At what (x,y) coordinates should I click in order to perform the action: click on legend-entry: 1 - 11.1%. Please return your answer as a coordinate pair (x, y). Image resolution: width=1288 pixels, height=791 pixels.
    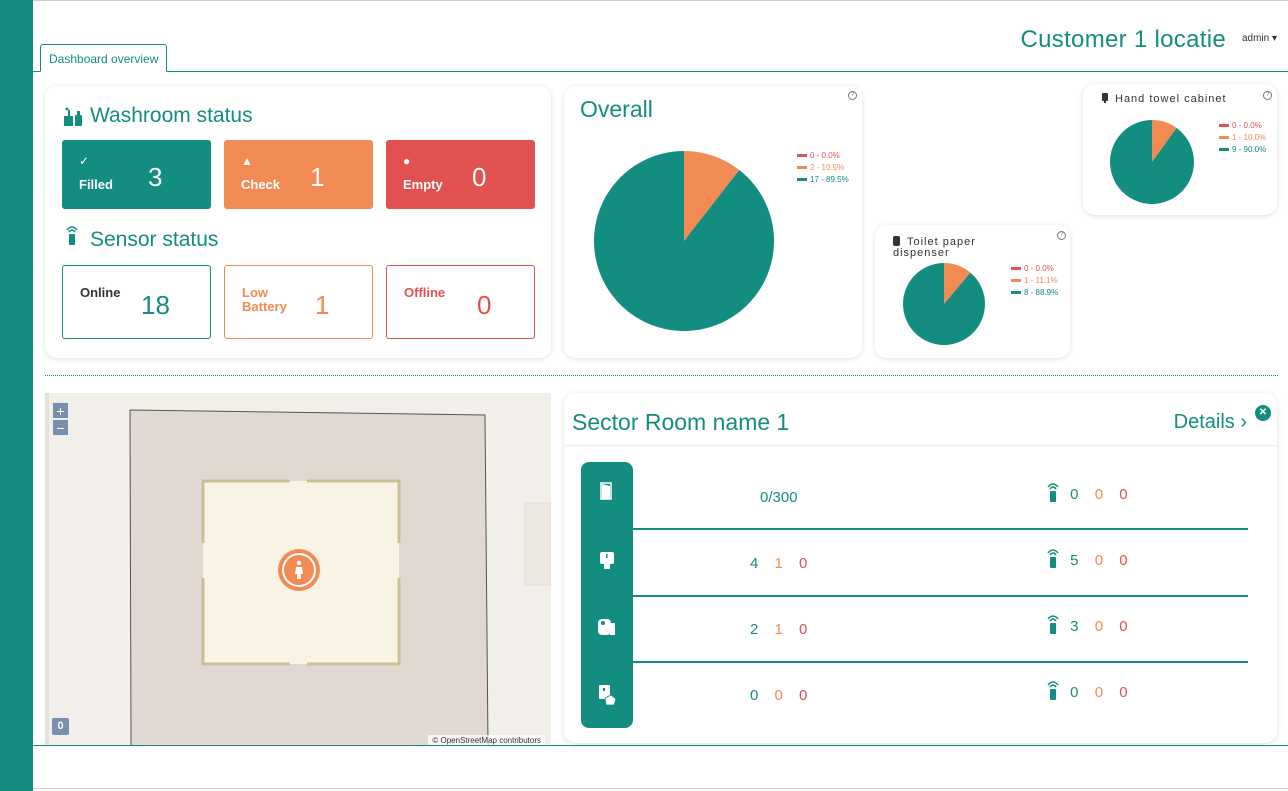
    Looking at the image, I should click on (1034, 281).